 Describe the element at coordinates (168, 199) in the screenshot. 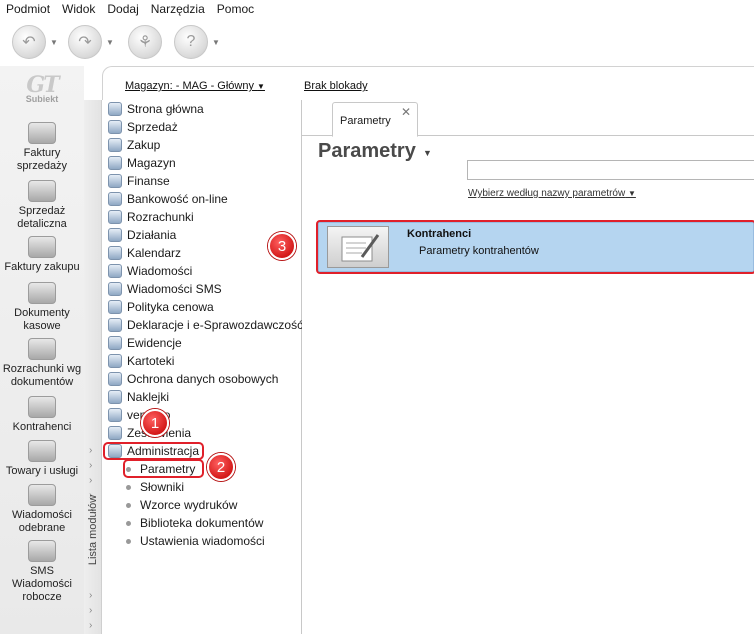

I see `tree-item-bankowosc: Bankowość on-line` at that location.